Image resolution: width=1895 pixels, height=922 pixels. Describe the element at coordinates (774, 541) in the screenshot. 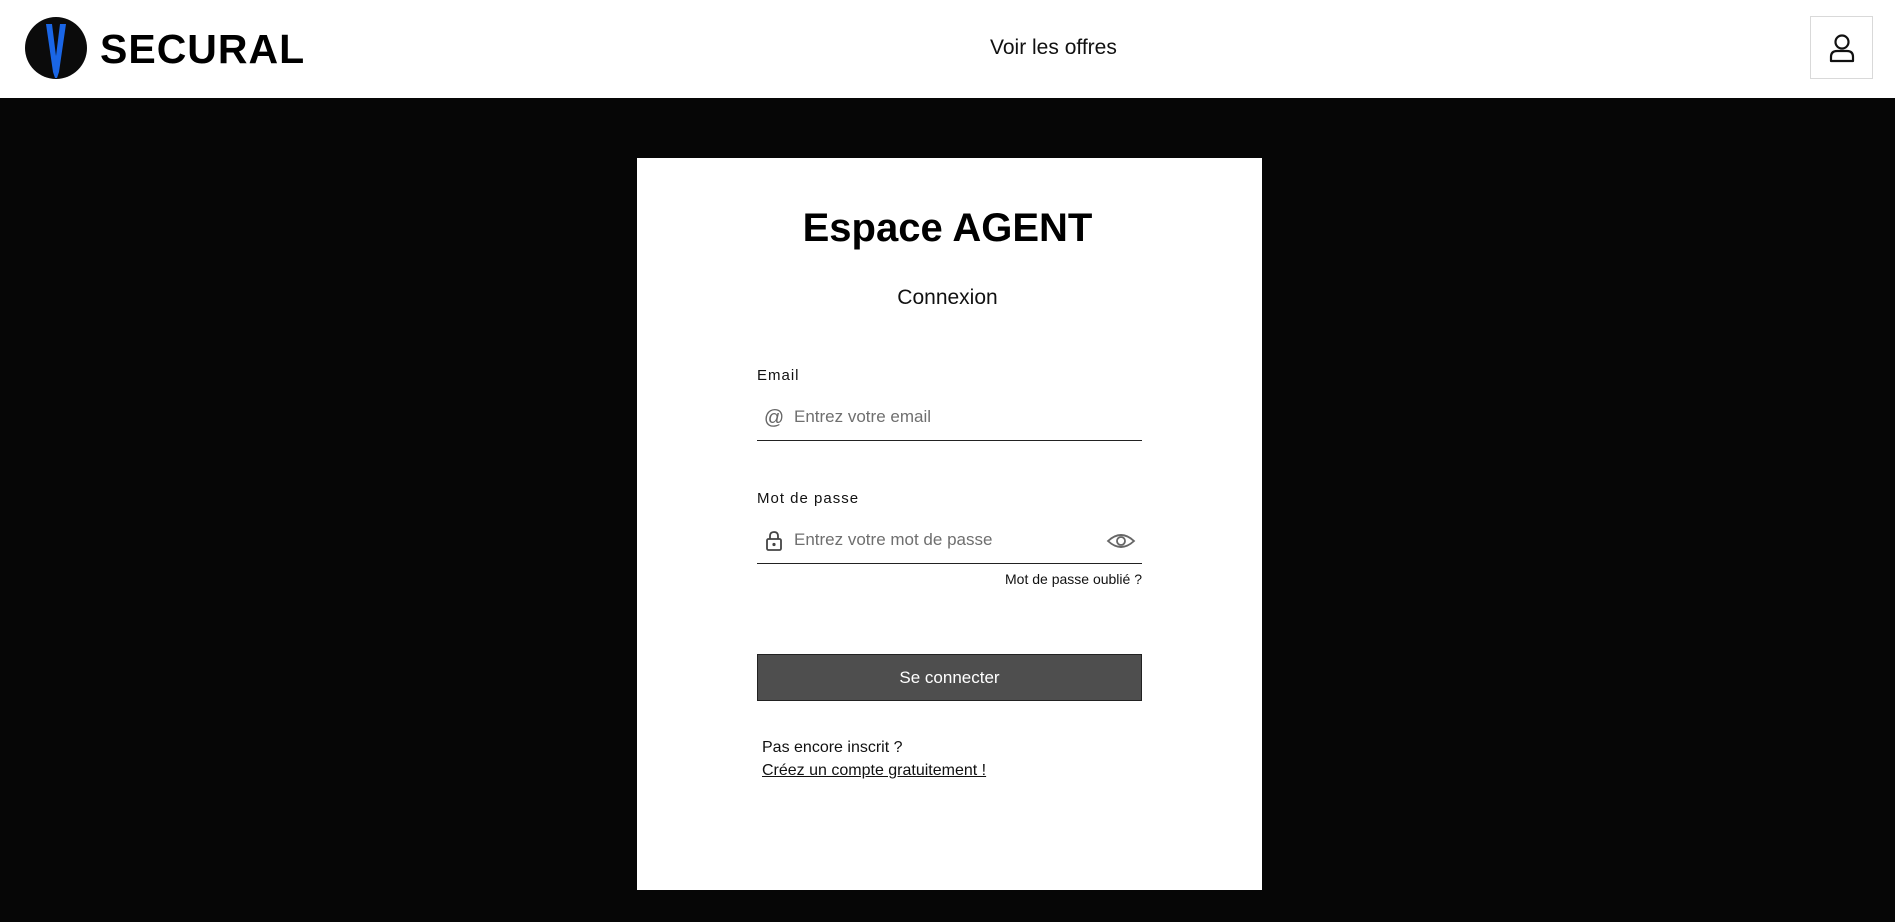

I see `lock-icon` at that location.